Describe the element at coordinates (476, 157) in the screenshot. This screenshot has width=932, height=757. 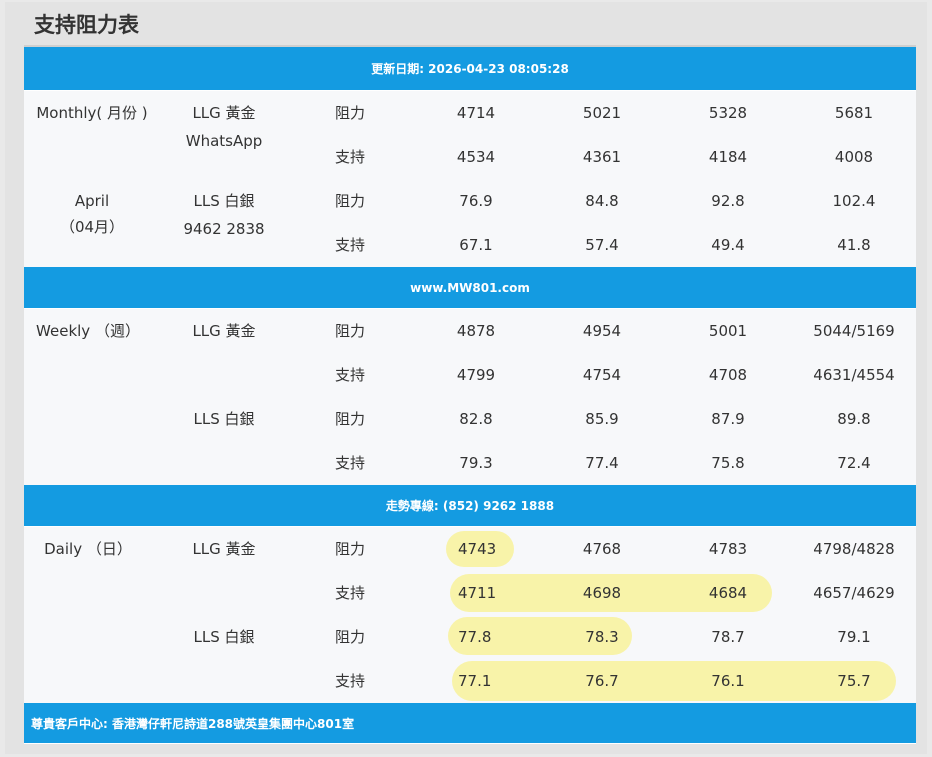
I see `value-cell: 4534` at that location.